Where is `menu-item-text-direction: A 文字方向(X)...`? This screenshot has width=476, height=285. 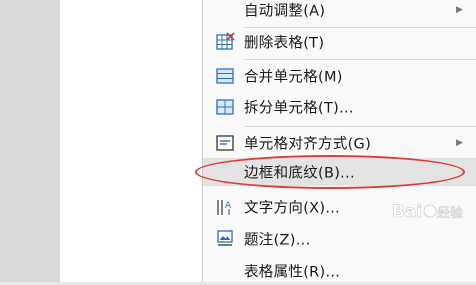
menu-item-text-direction: A 文字方向(X)... is located at coordinates (339, 207).